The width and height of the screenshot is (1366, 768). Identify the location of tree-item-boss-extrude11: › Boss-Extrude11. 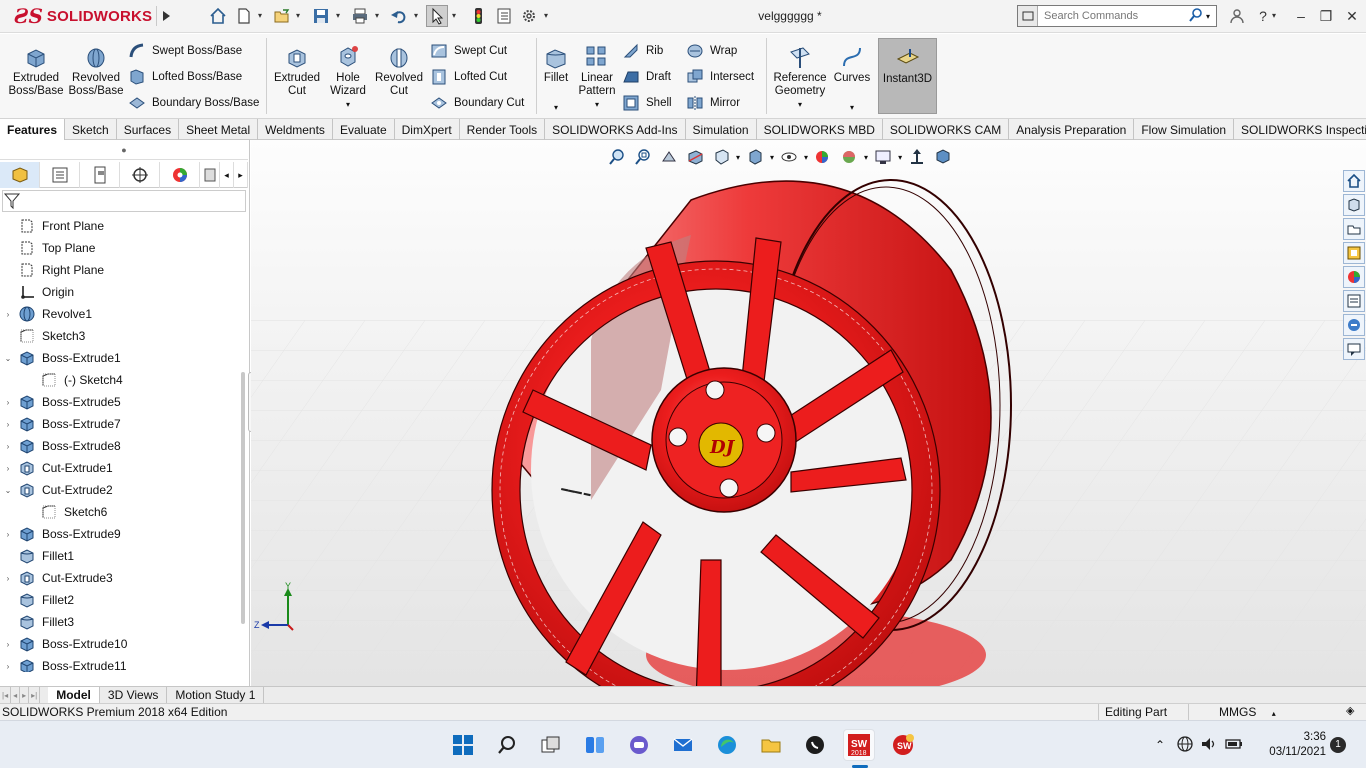
(65, 663).